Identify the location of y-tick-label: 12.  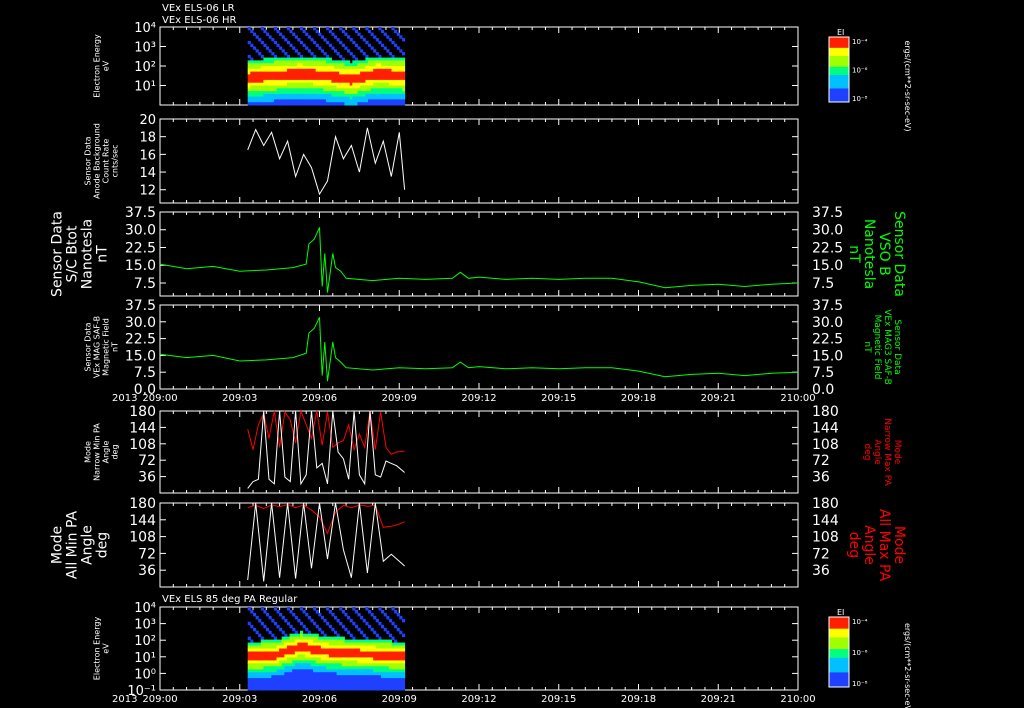
(147, 191).